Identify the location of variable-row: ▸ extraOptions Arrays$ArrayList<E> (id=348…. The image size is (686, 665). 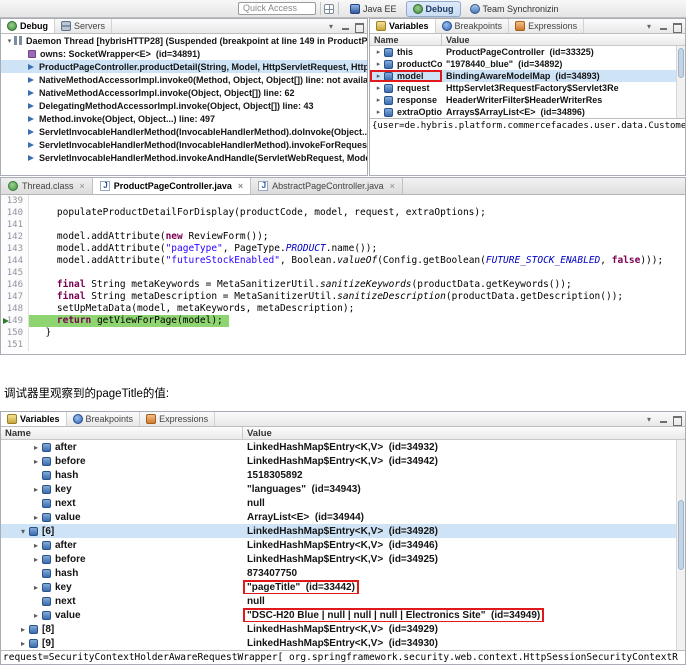
(527, 112).